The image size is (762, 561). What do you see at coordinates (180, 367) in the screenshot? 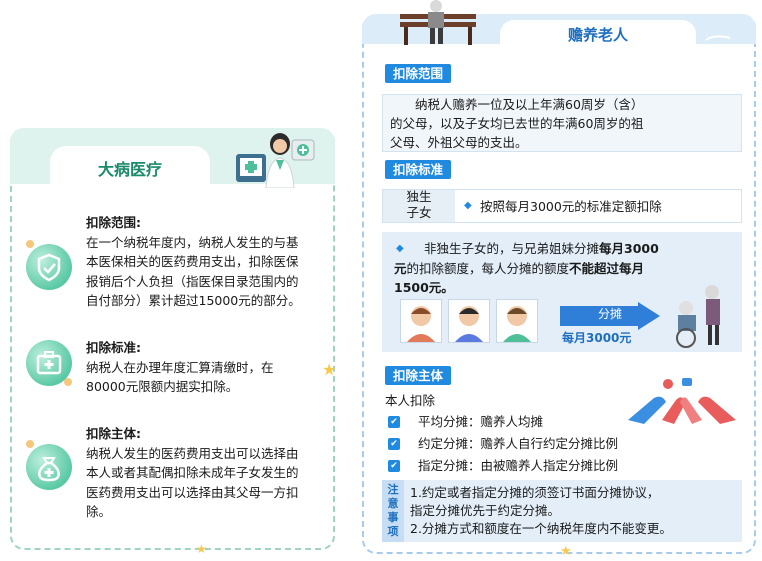
I see `section-line: 纳税人在办理年度汇算清缴时，在` at bounding box center [180, 367].